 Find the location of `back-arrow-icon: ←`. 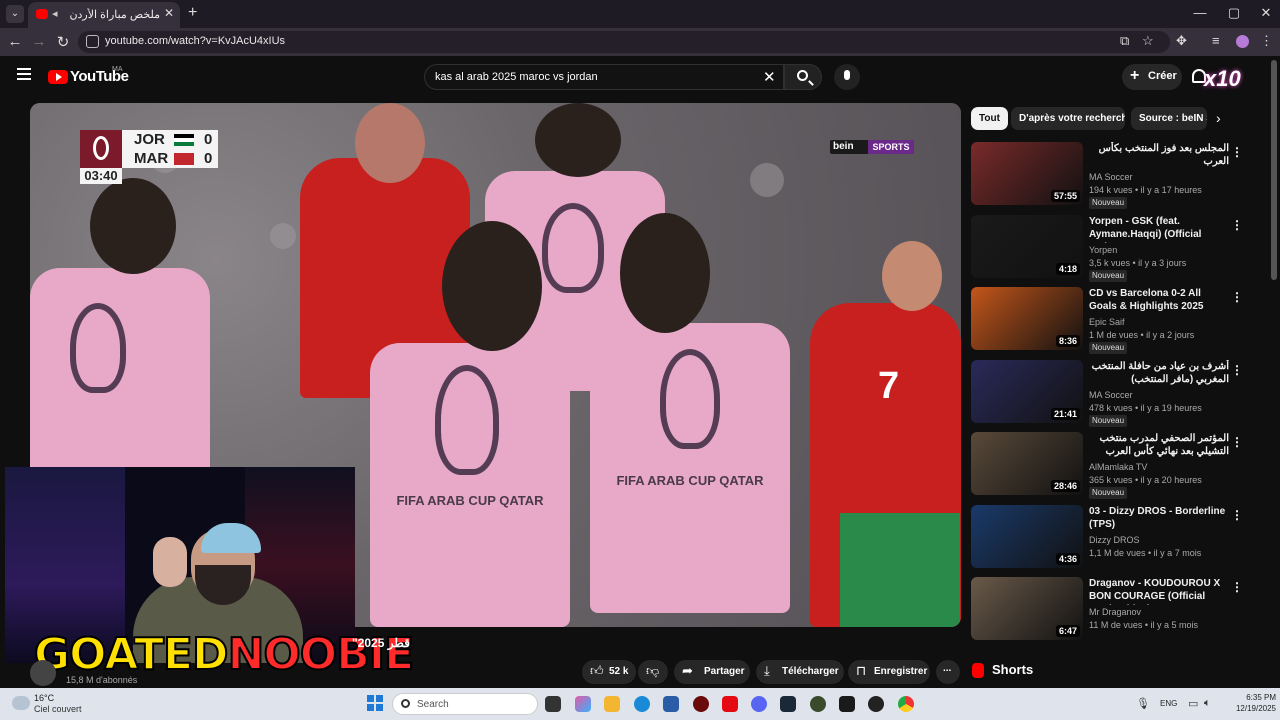

back-arrow-icon: ← is located at coordinates (15, 41).